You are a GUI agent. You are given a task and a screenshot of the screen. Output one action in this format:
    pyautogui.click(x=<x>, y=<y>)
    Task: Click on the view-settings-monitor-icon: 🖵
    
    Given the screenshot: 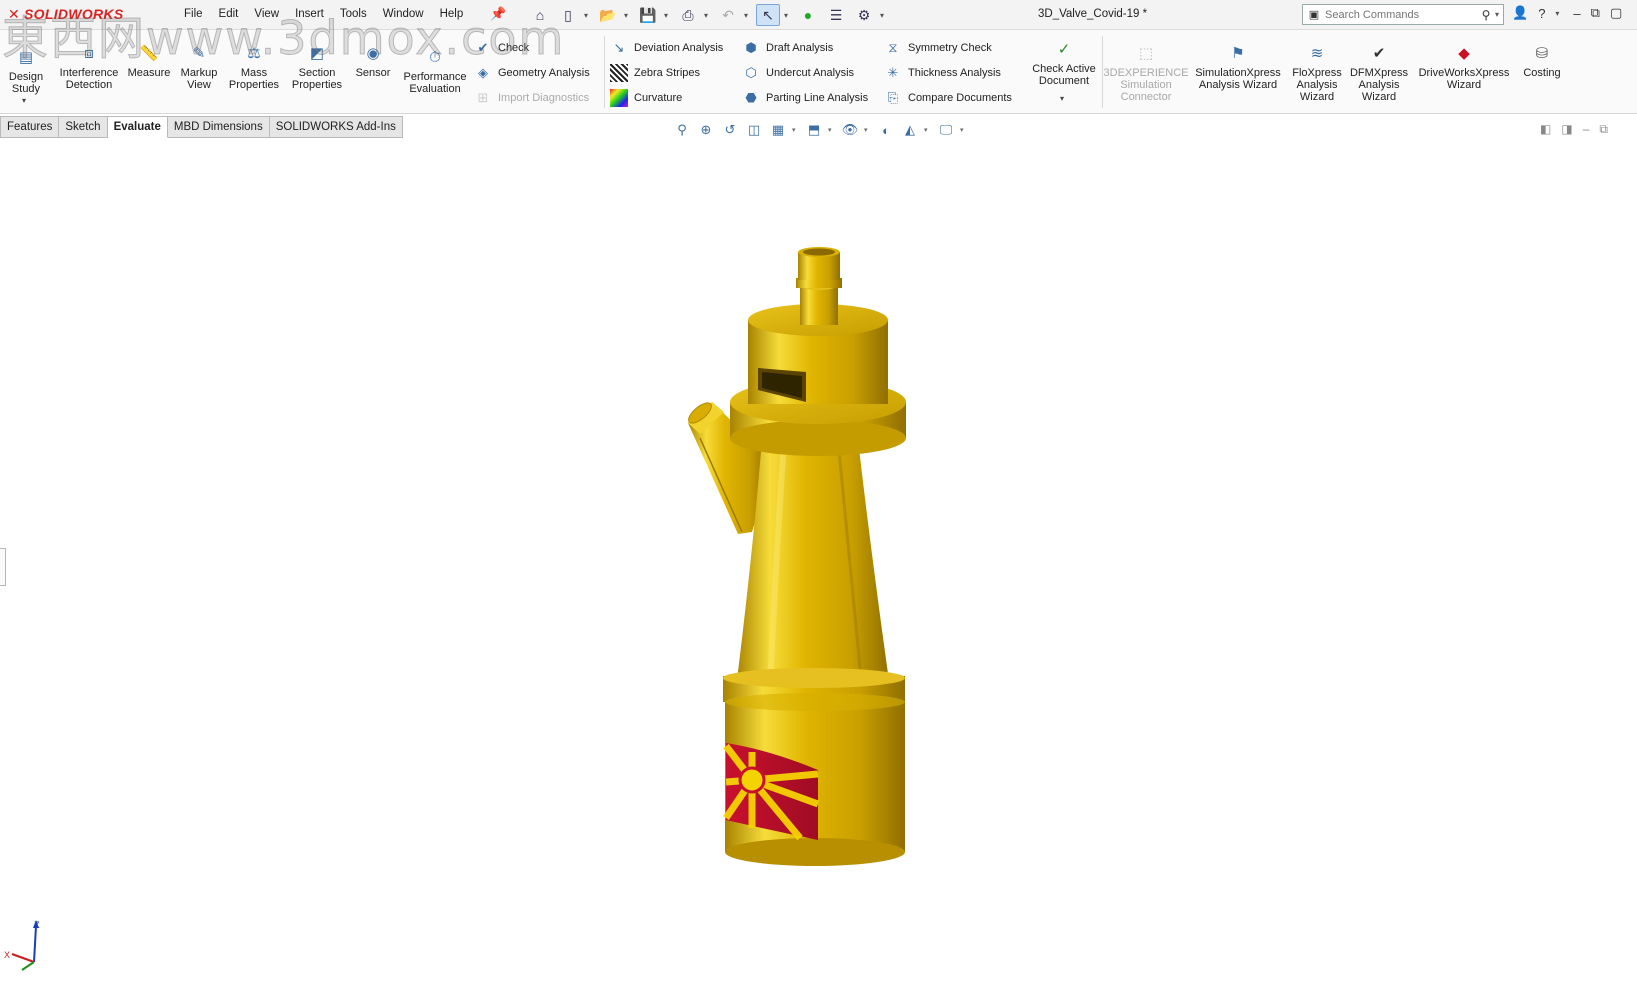 What is the action you would take?
    pyautogui.click(x=946, y=130)
    